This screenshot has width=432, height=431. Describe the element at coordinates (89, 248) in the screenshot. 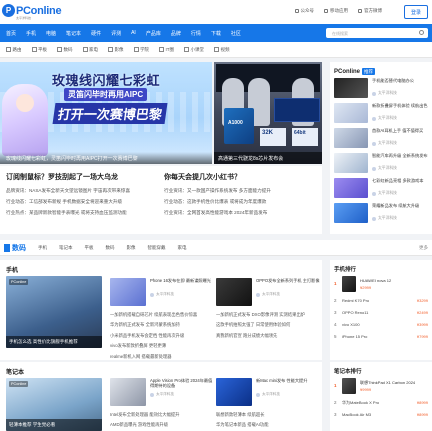

I see `section-tab-2: 平板` at that location.